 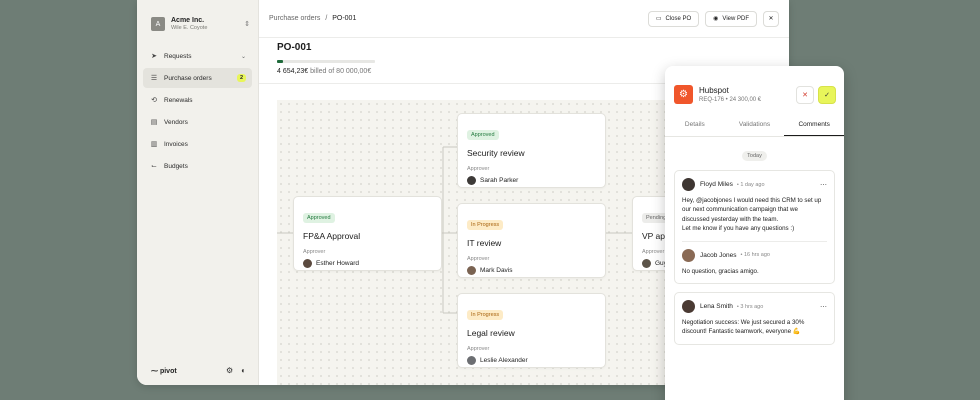 What do you see at coordinates (197, 144) in the screenshot?
I see `sidebar-item-invoices: ▥ Invoices` at bounding box center [197, 144].